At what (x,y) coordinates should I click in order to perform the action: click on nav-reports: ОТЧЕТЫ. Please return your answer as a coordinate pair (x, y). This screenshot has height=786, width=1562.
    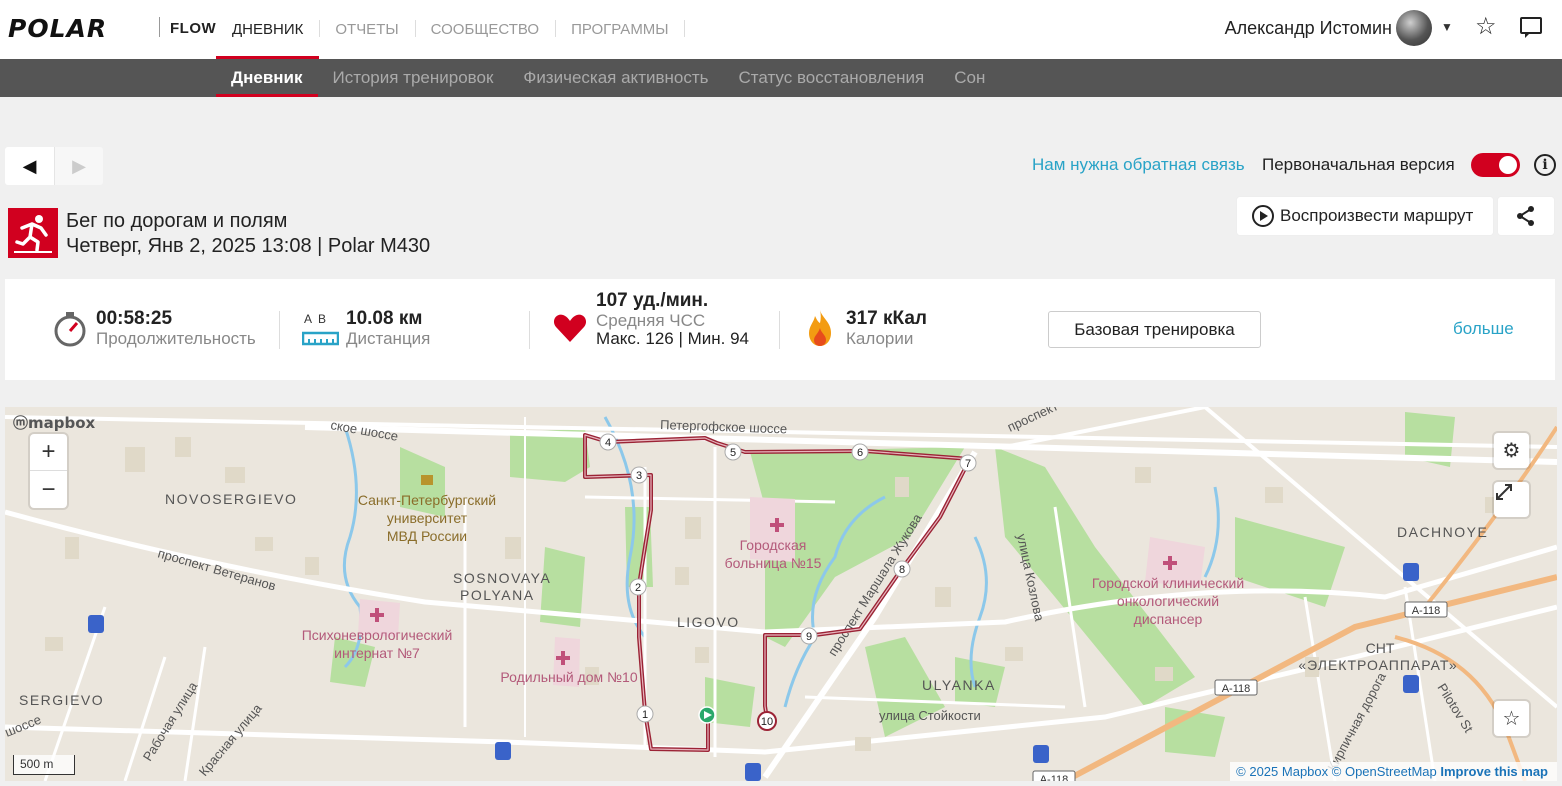
    Looking at the image, I should click on (366, 29).